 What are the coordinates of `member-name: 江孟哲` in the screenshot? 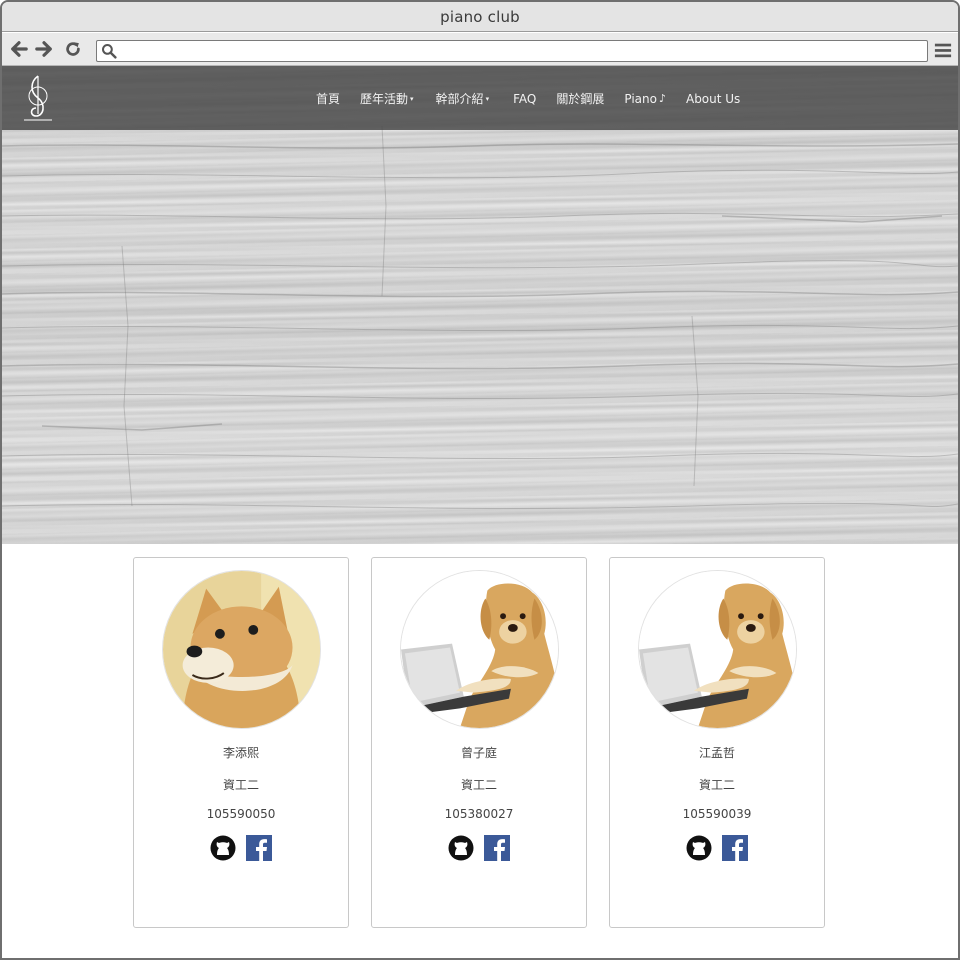 It's located at (716, 753).